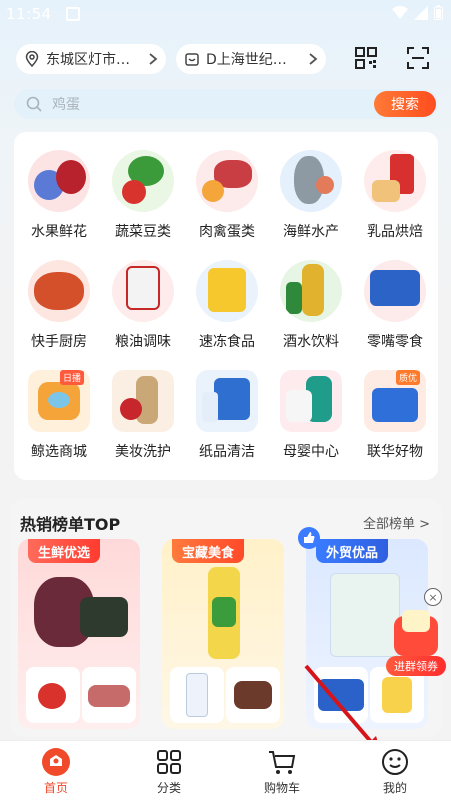  Describe the element at coordinates (55, 788) in the screenshot. I see `nav-label: 首页` at that location.